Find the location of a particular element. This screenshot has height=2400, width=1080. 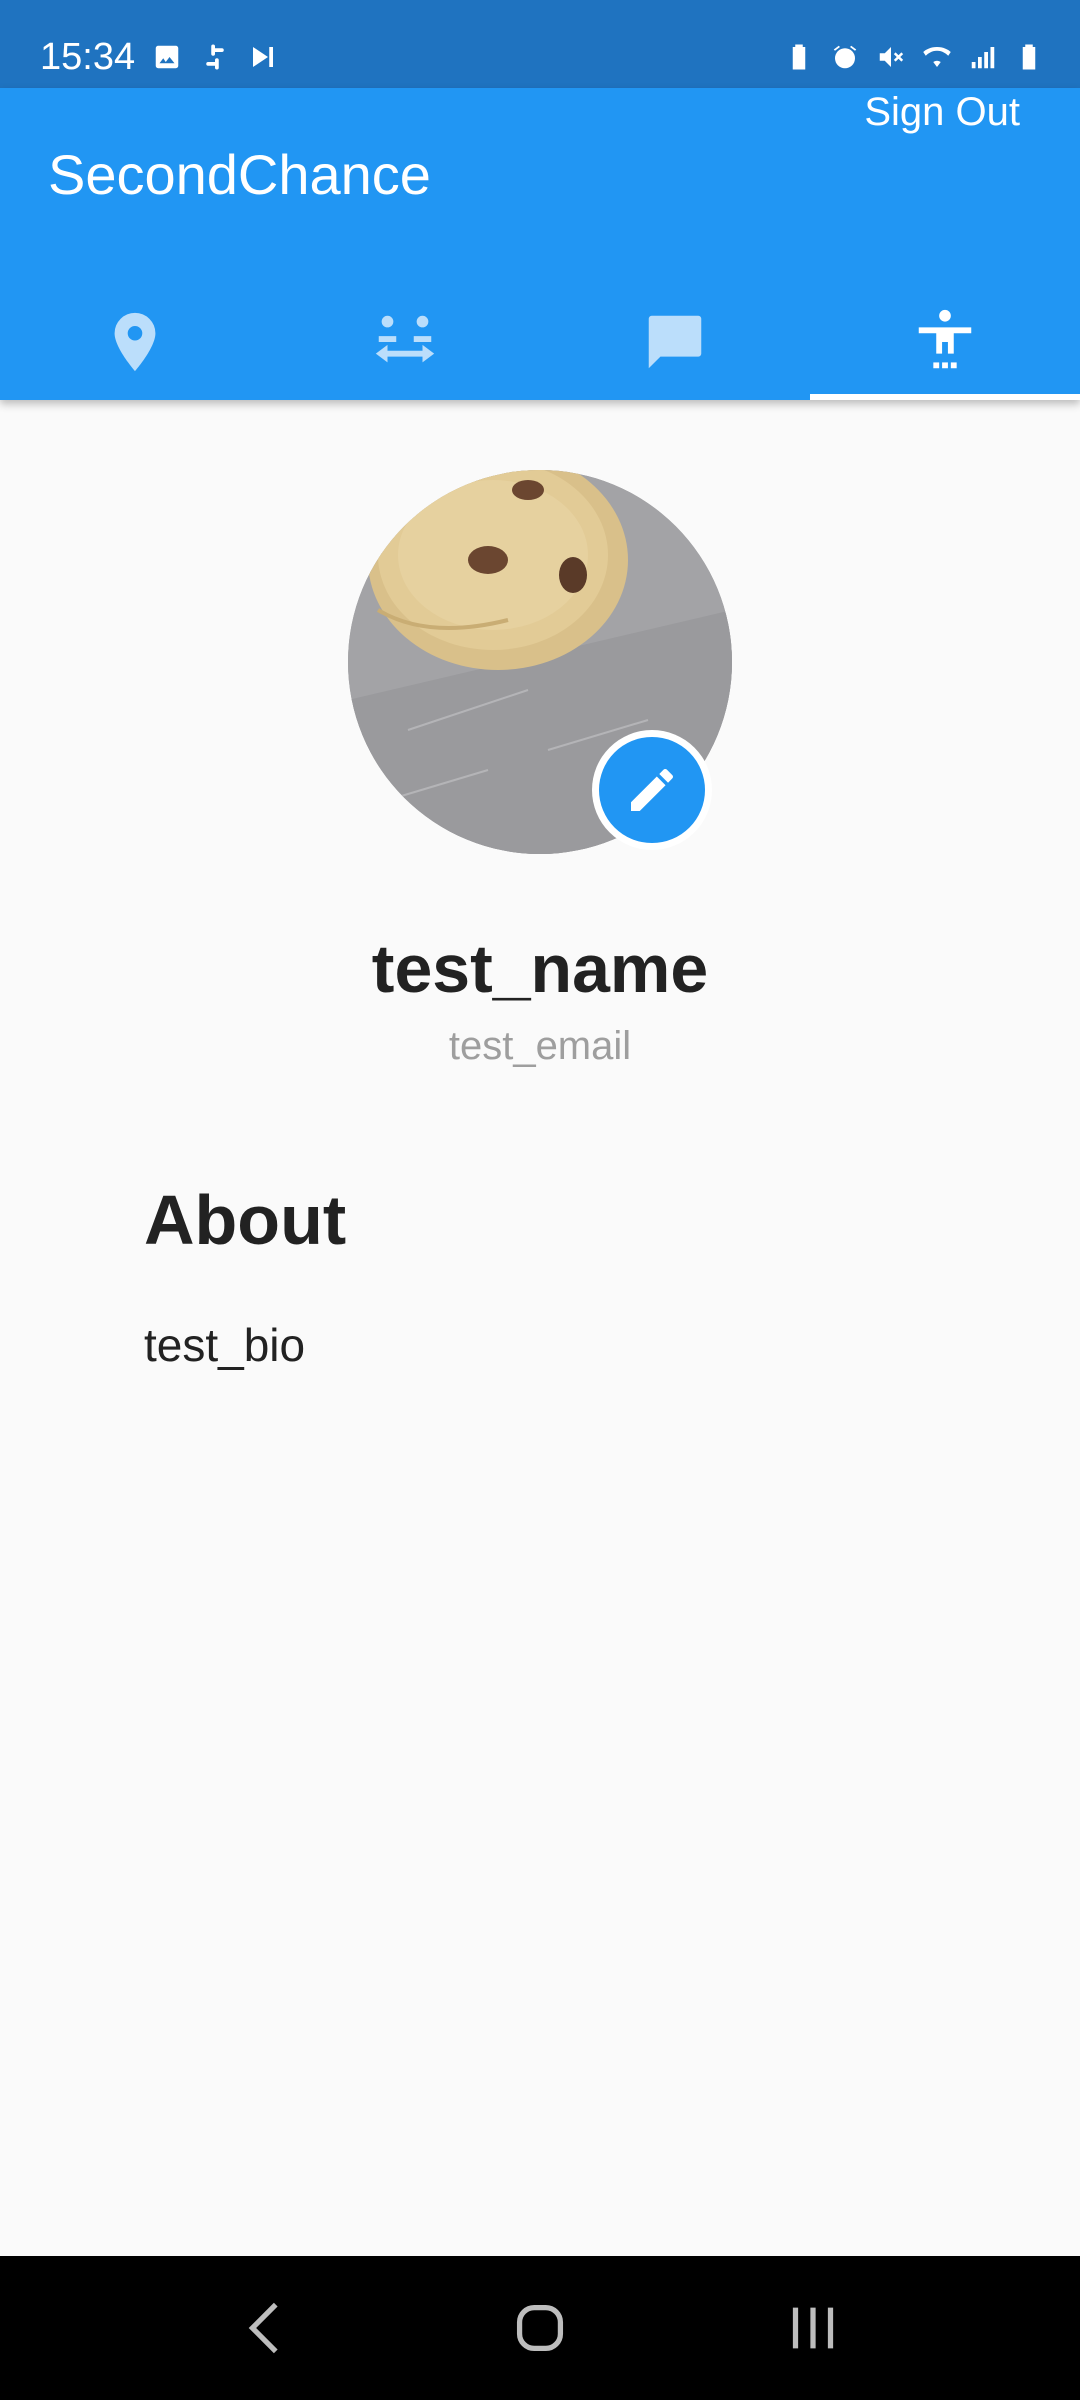

mute-icon is located at coordinates (891, 57).